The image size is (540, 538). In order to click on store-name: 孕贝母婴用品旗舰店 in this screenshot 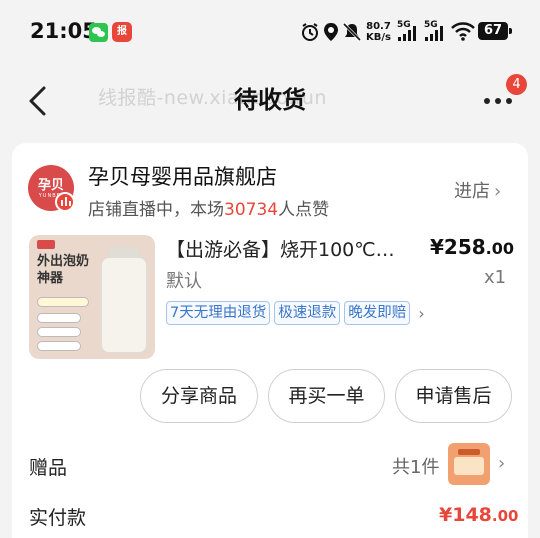, I will do `click(182, 176)`.